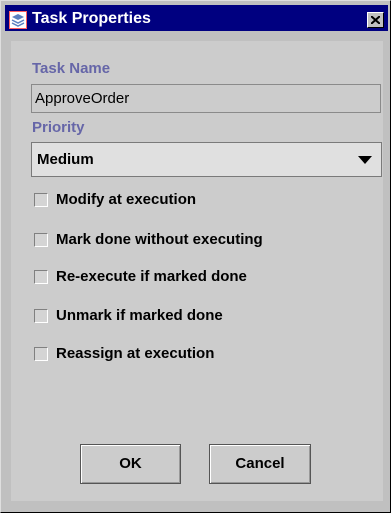 The height and width of the screenshot is (513, 391). What do you see at coordinates (126, 199) in the screenshot?
I see `checkbox-label: Modify at execution` at bounding box center [126, 199].